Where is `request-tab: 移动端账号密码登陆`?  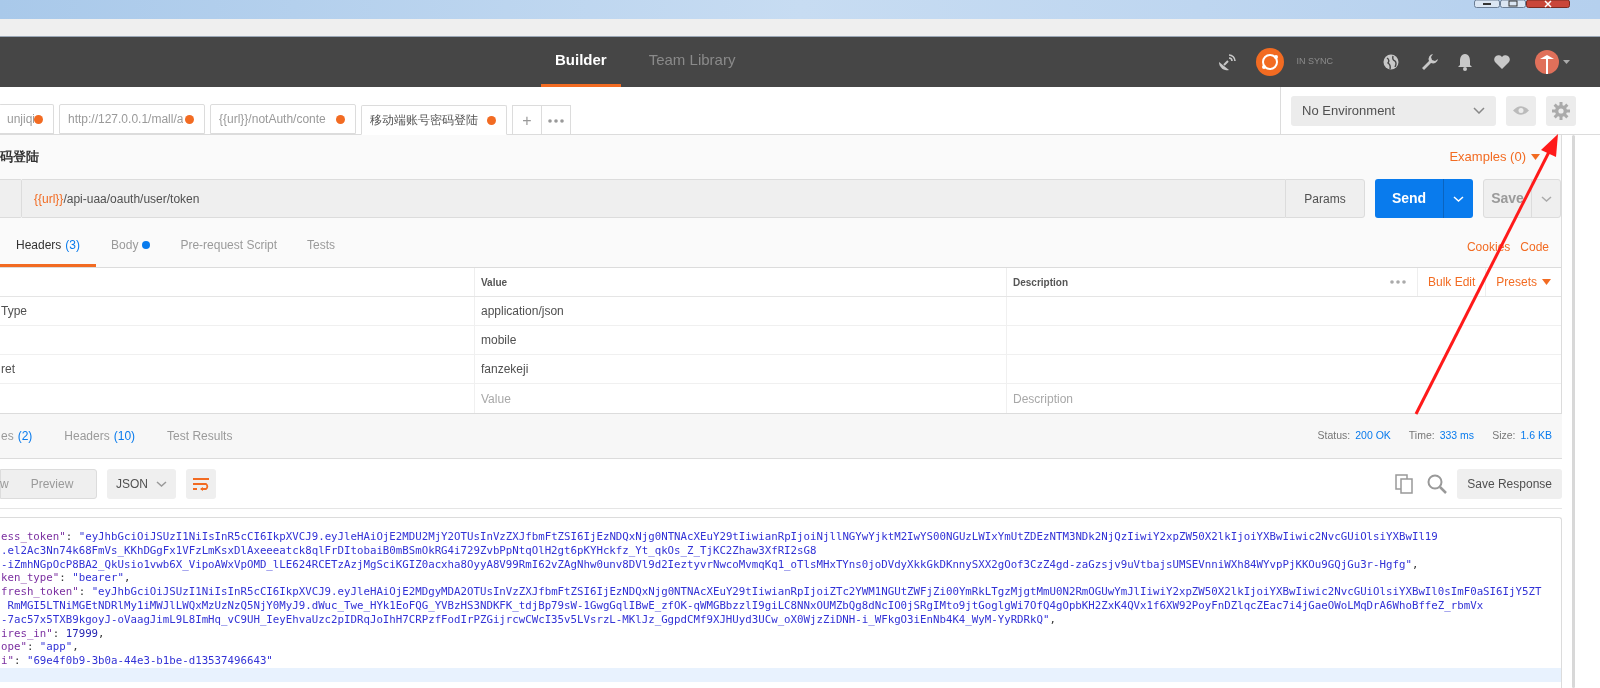
request-tab: 移动端账号密码登陆 is located at coordinates (434, 120).